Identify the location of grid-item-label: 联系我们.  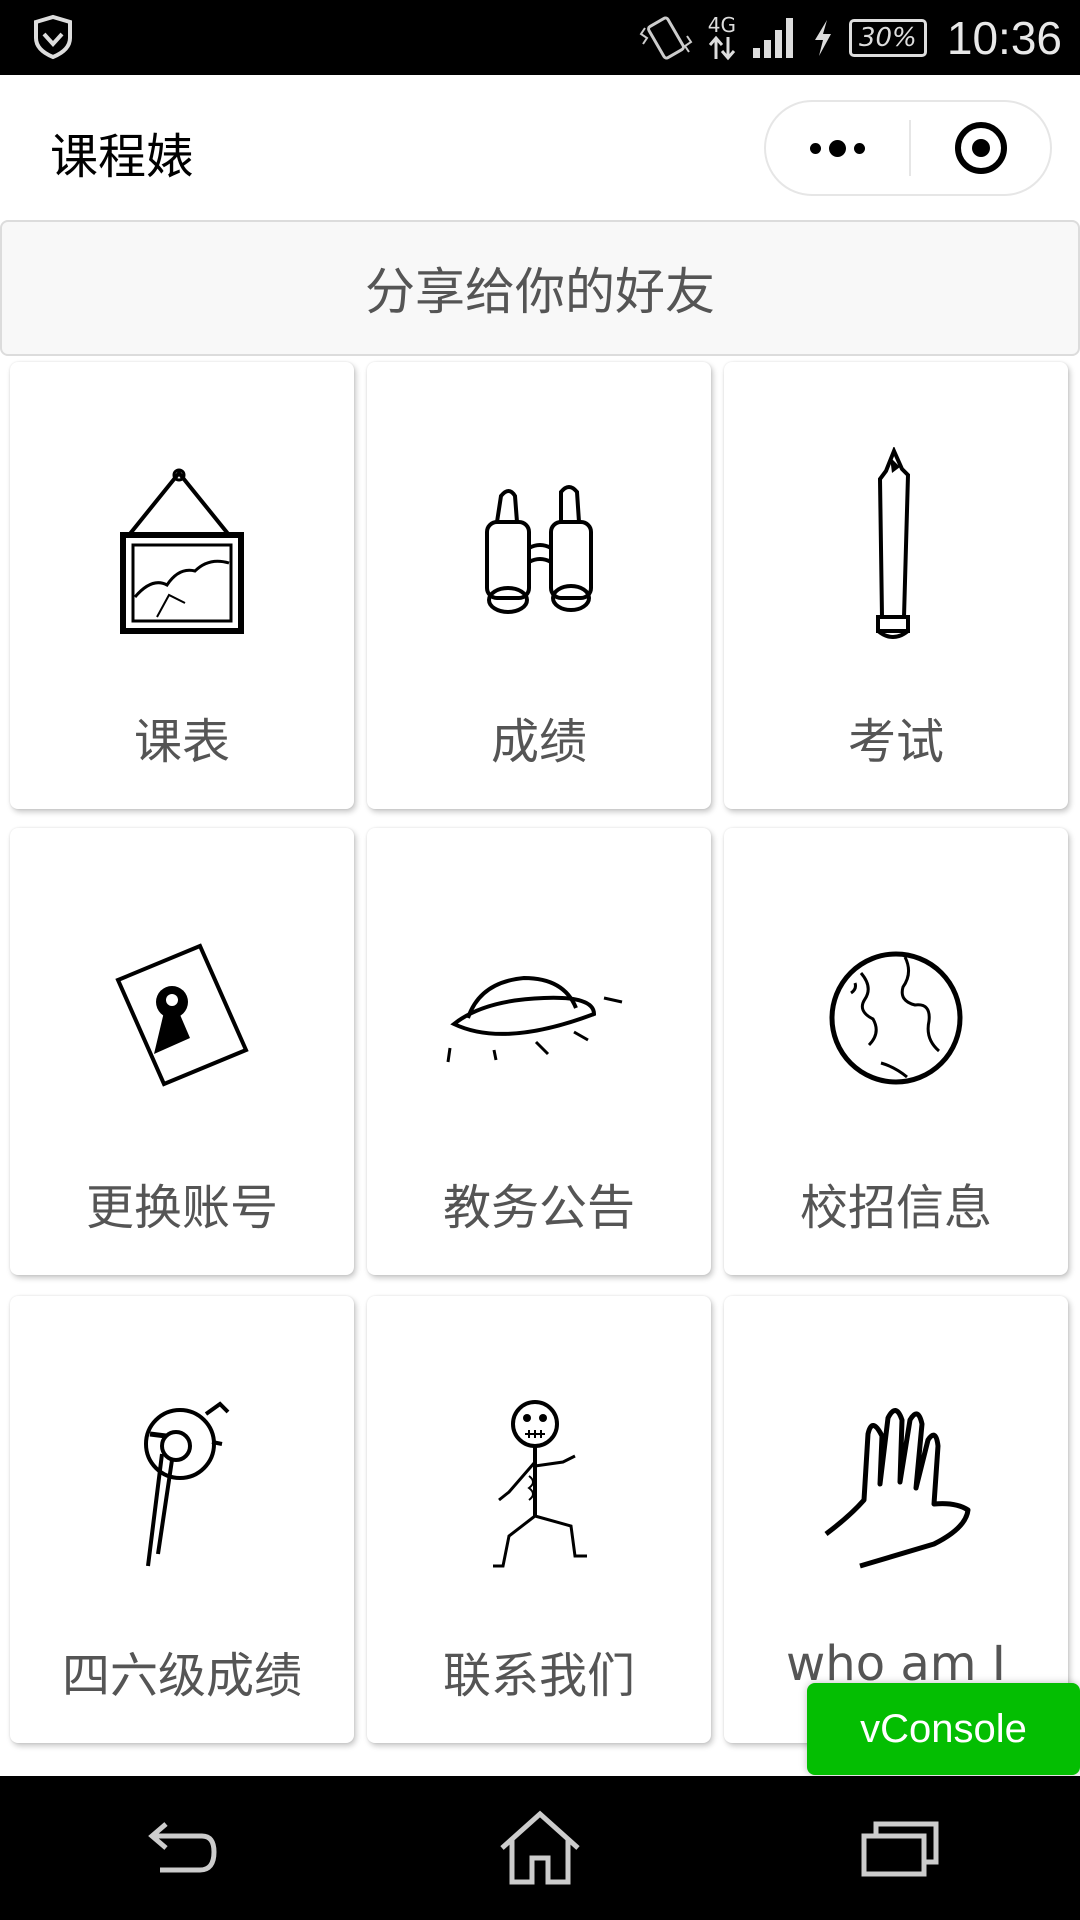
(538, 1676).